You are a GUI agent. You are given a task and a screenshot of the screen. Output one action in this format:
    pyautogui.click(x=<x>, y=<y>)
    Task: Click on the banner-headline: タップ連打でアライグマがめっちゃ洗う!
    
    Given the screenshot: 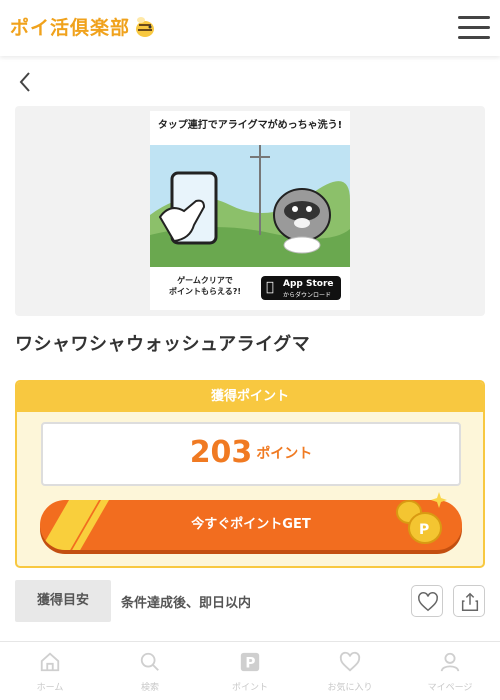 What is the action you would take?
    pyautogui.click(x=250, y=128)
    